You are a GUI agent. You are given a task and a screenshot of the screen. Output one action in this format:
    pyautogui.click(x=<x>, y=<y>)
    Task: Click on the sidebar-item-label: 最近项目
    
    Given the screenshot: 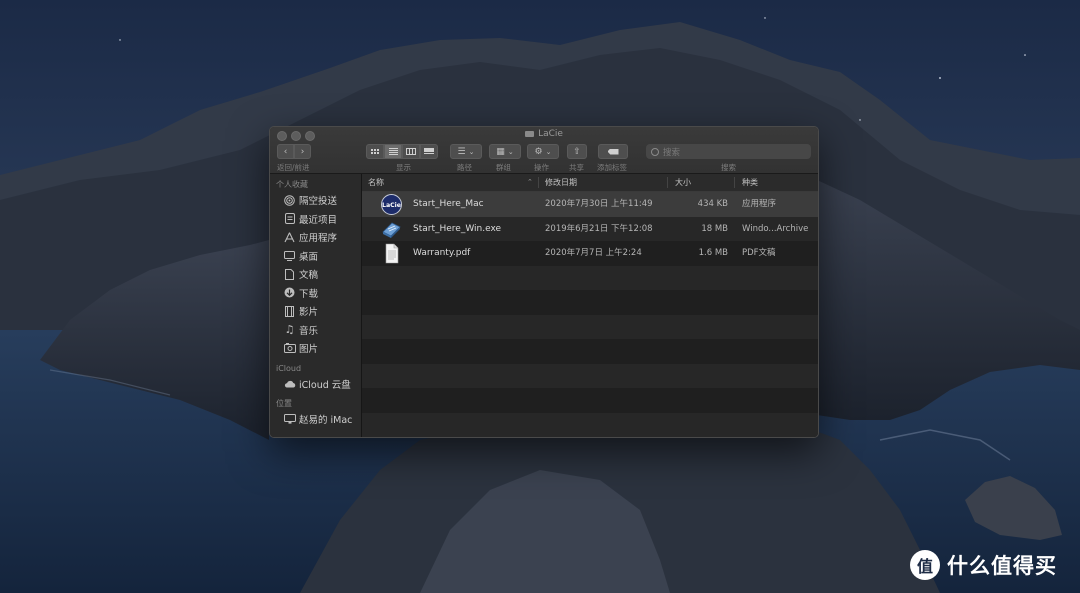 What is the action you would take?
    pyautogui.click(x=318, y=220)
    